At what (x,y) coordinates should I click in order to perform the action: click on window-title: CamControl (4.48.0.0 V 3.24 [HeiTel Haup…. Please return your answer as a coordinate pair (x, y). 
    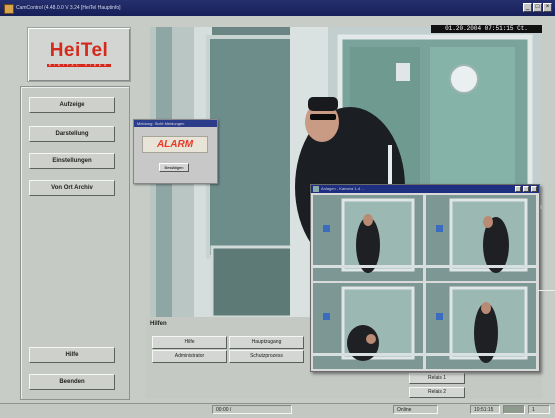
    Looking at the image, I should click on (68, 8).